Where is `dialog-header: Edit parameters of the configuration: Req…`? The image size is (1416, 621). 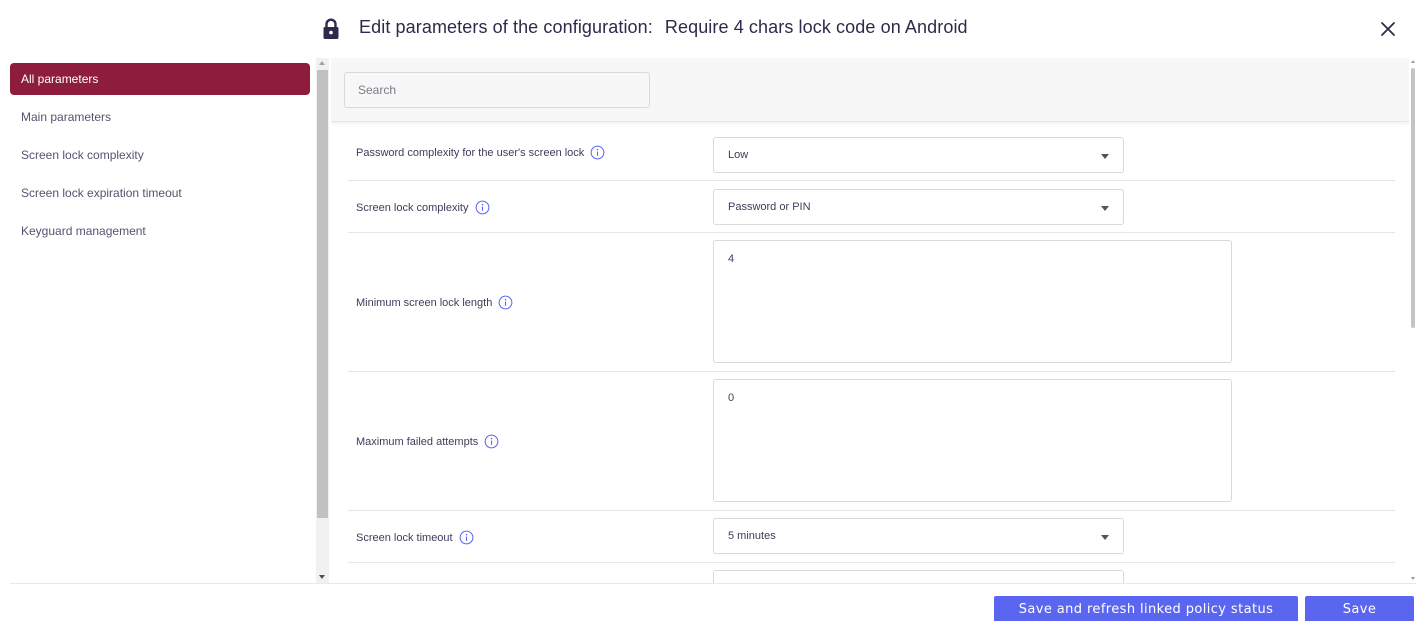
dialog-header: Edit parameters of the configuration: Req… is located at coordinates (708, 29).